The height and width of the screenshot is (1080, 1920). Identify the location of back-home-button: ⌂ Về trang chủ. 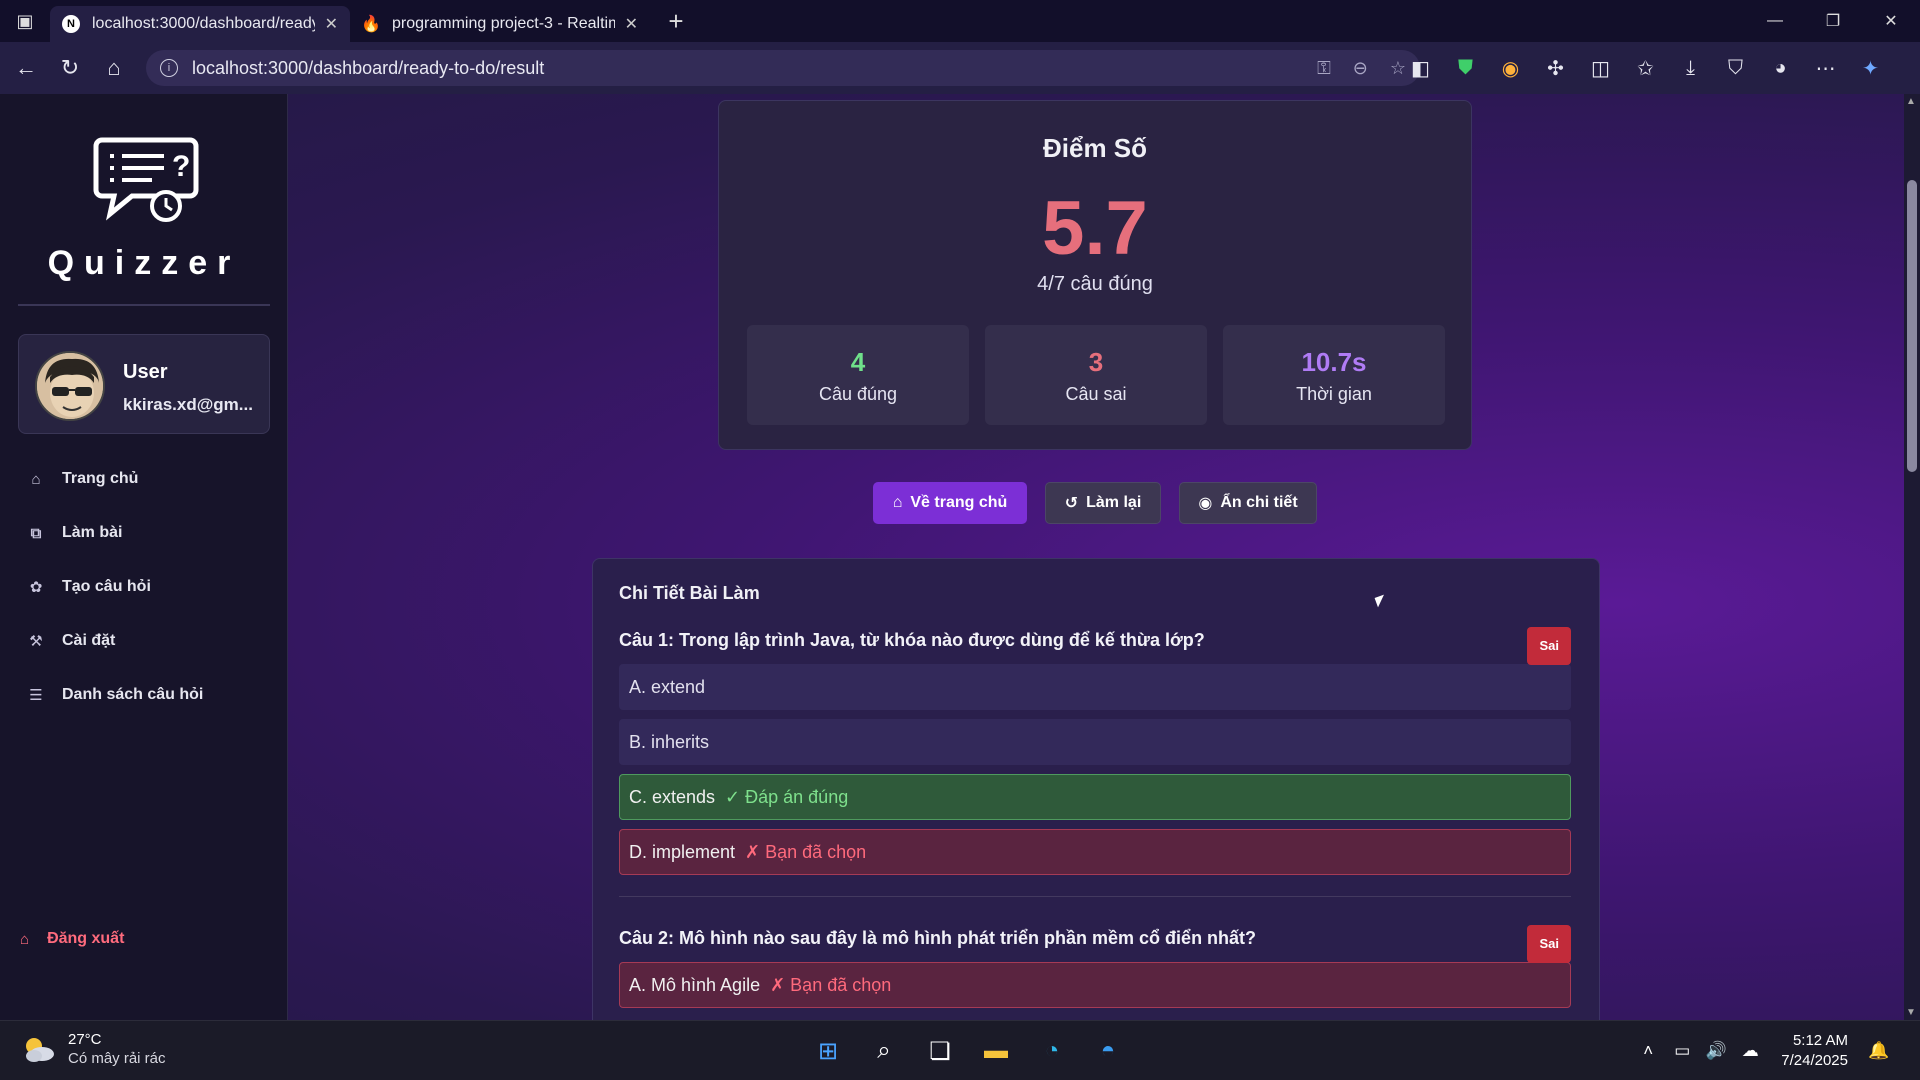
(950, 503).